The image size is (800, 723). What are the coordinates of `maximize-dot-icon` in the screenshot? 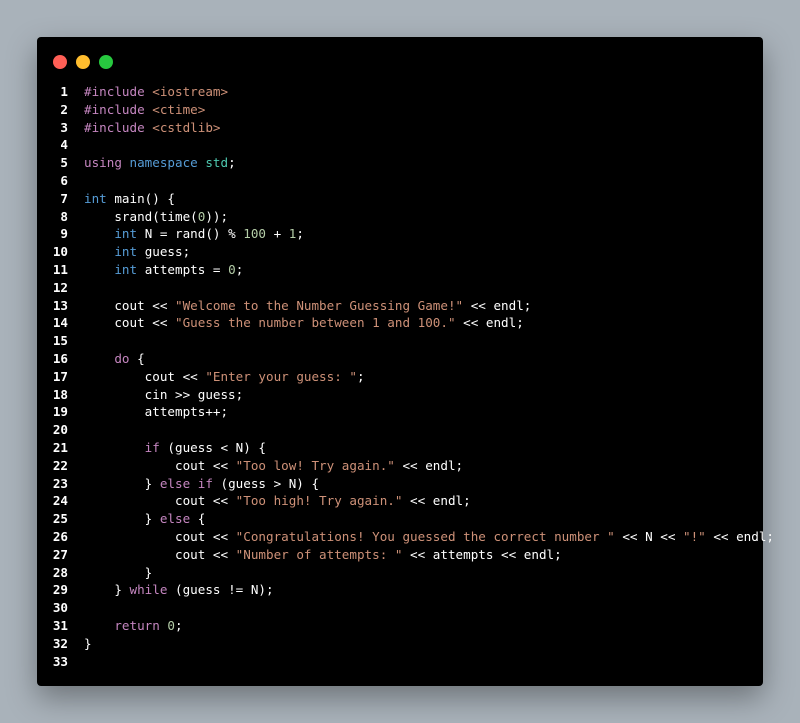 It's located at (106, 62).